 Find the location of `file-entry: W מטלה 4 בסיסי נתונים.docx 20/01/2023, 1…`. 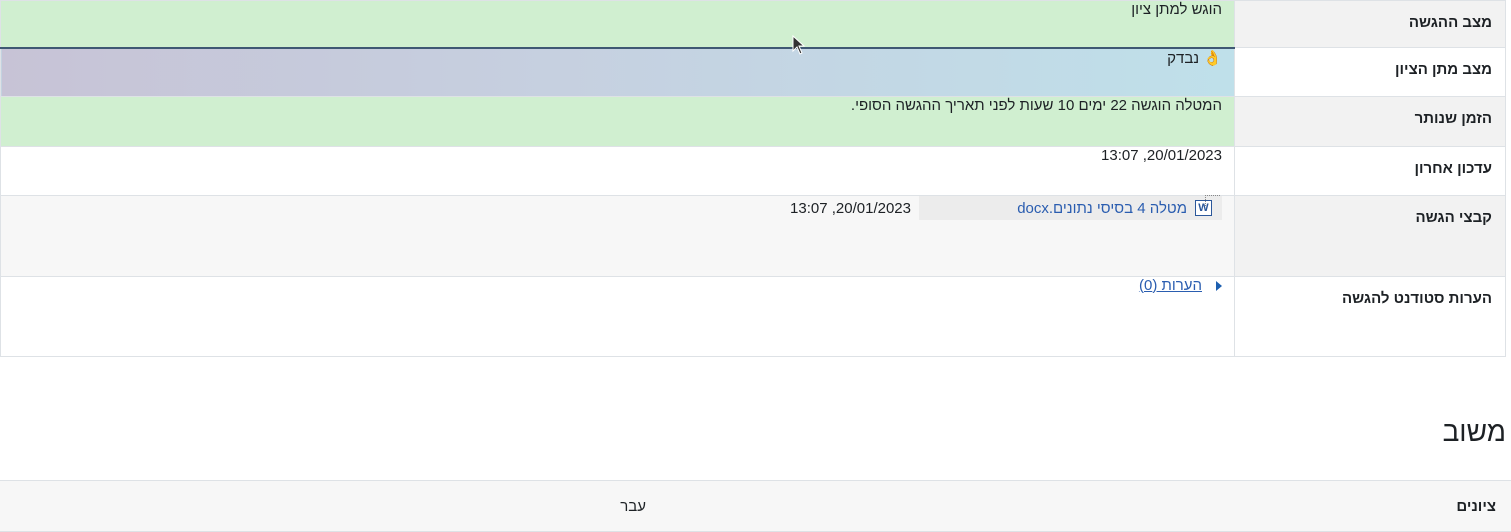

file-entry: W מטלה 4 בסיסי נתונים.docx 20/01/2023, 1… is located at coordinates (617, 207).